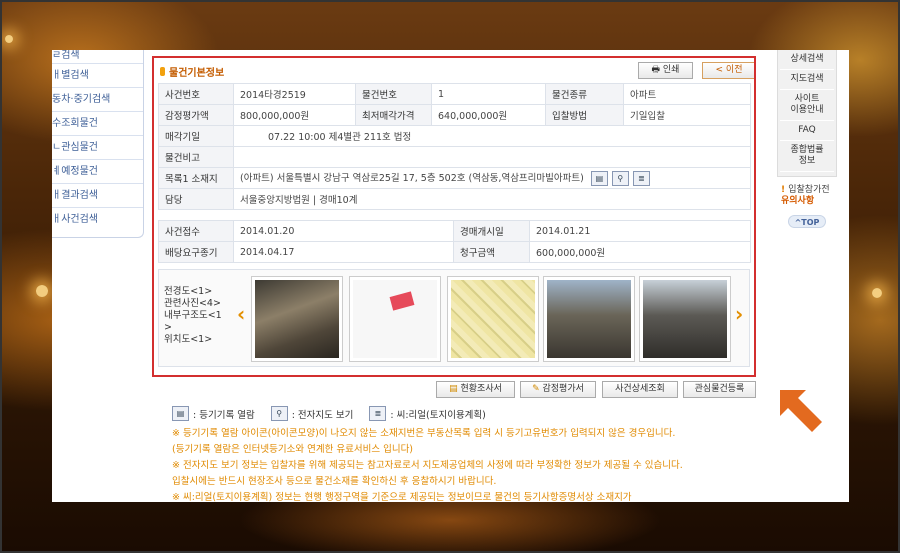 The height and width of the screenshot is (553, 900). Describe the element at coordinates (196, 115) in the screenshot. I see `appraisal-label: 감정평가액` at that location.